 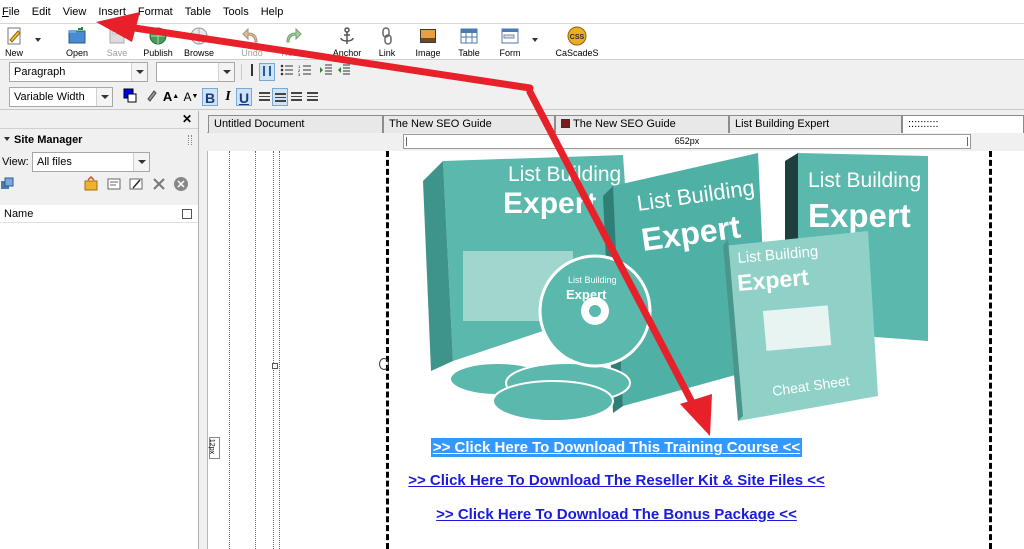 What do you see at coordinates (117, 36) in the screenshot?
I see `save-disk-icon` at bounding box center [117, 36].